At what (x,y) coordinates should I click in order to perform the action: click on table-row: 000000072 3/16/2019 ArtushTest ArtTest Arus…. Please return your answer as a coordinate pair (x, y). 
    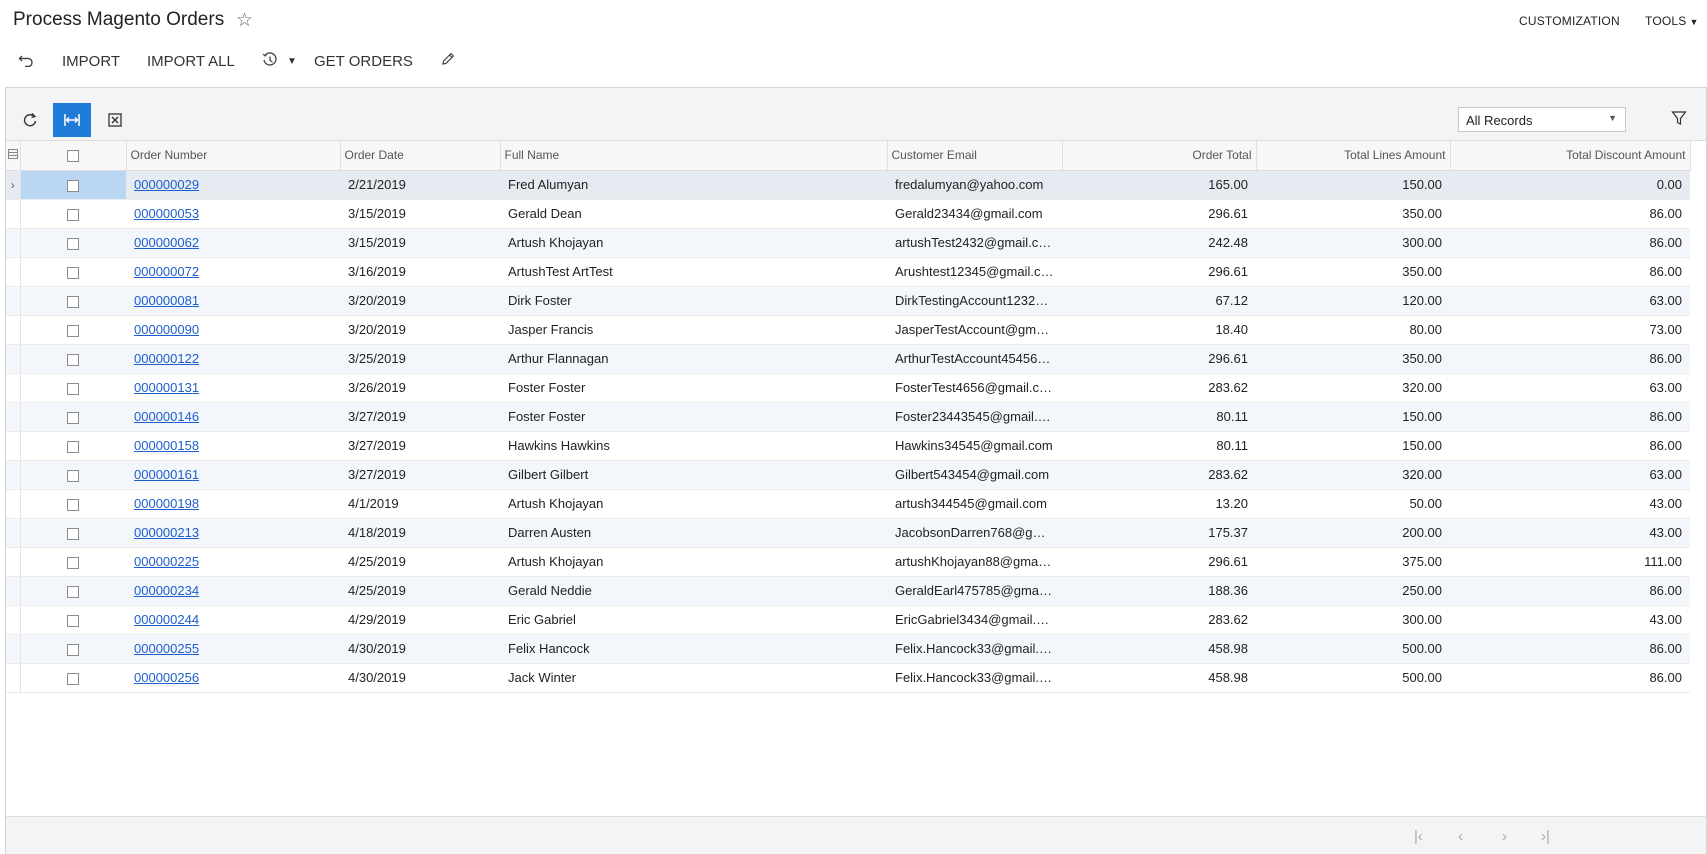
    Looking at the image, I should click on (848, 272).